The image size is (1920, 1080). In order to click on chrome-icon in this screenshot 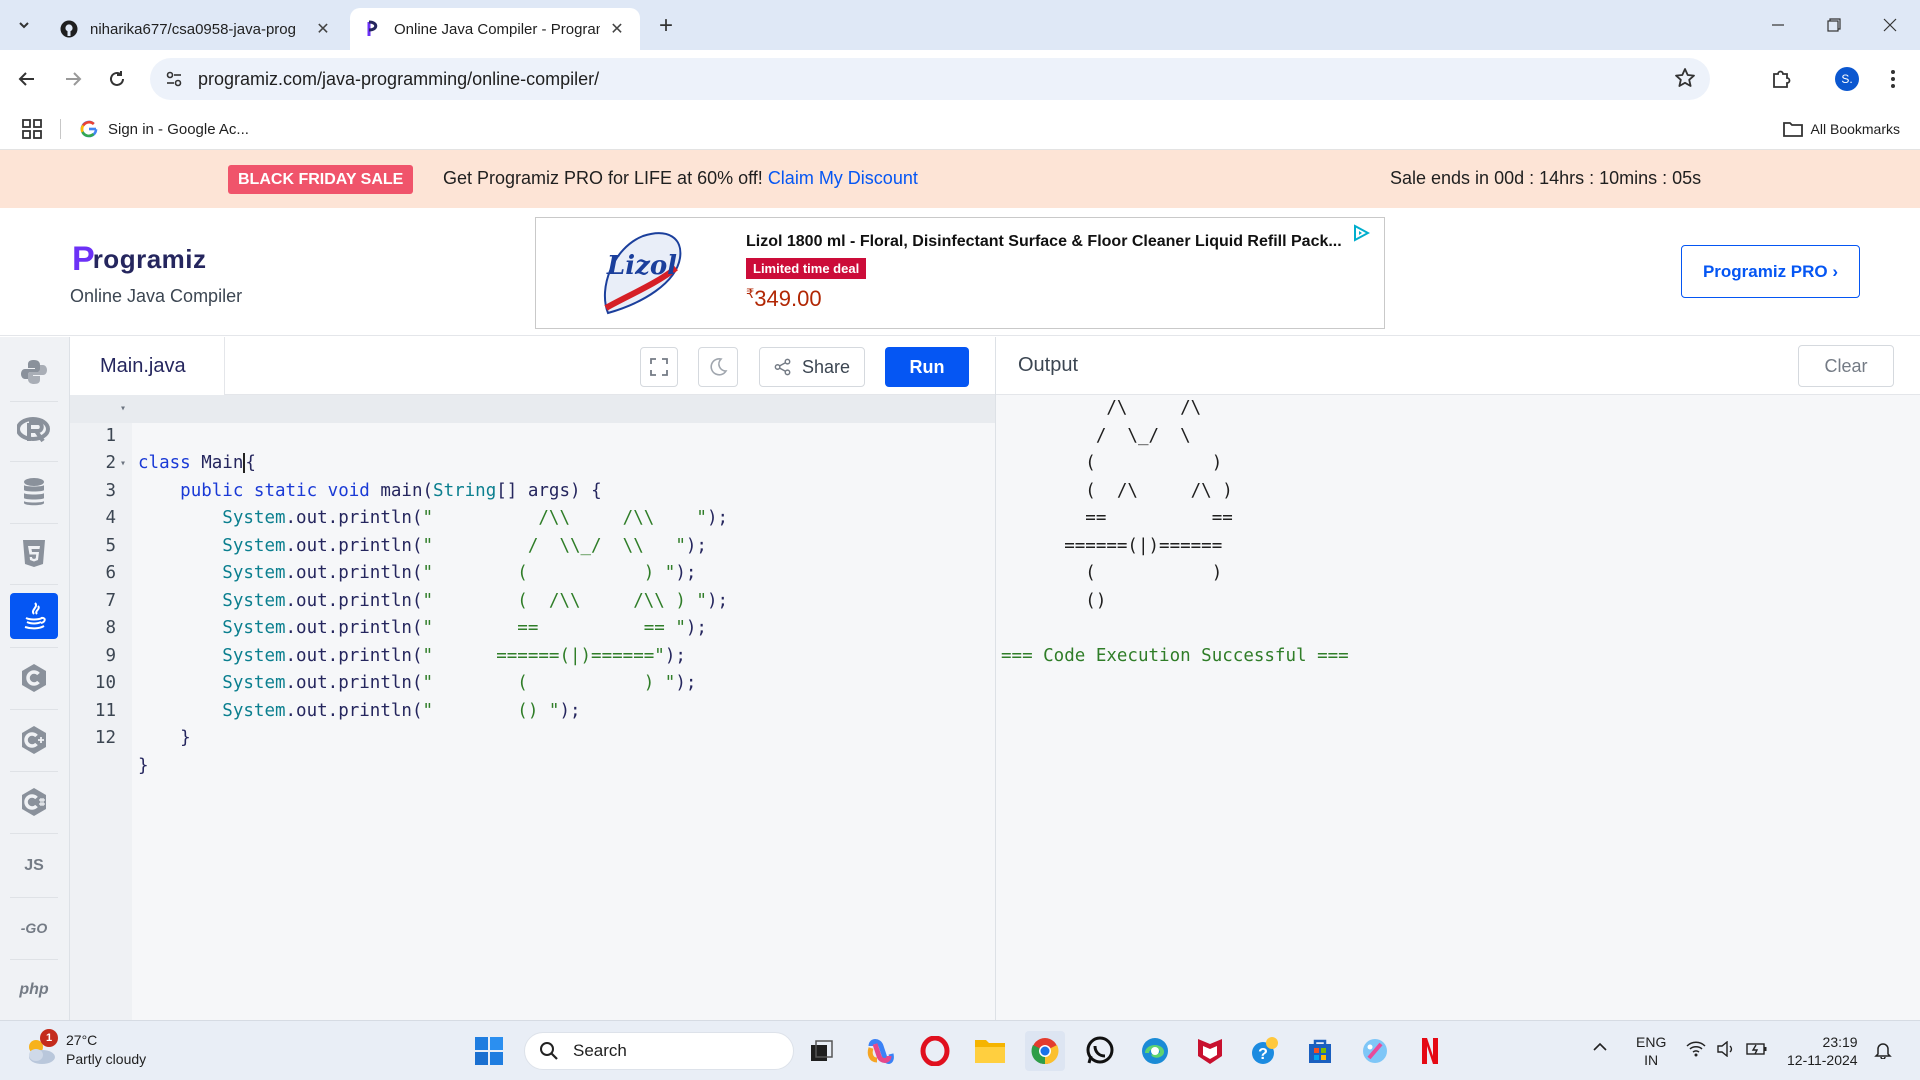, I will do `click(1045, 1051)`.